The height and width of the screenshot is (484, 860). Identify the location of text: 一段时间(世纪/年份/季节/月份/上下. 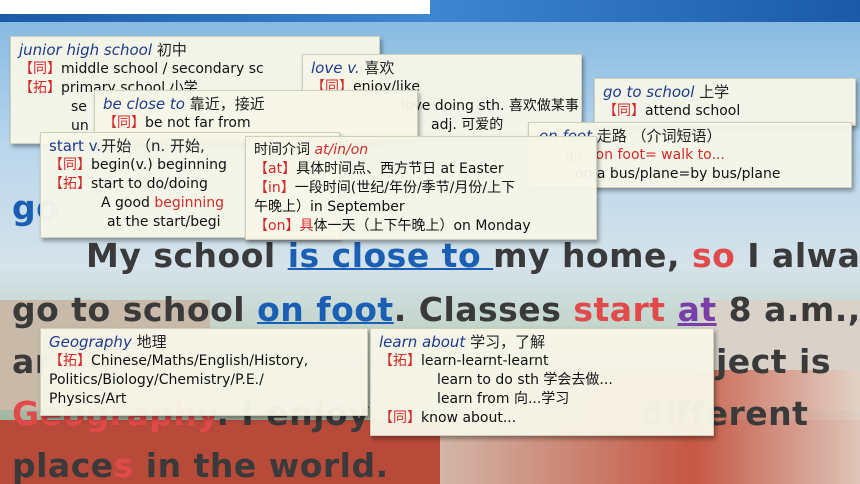
(405, 188).